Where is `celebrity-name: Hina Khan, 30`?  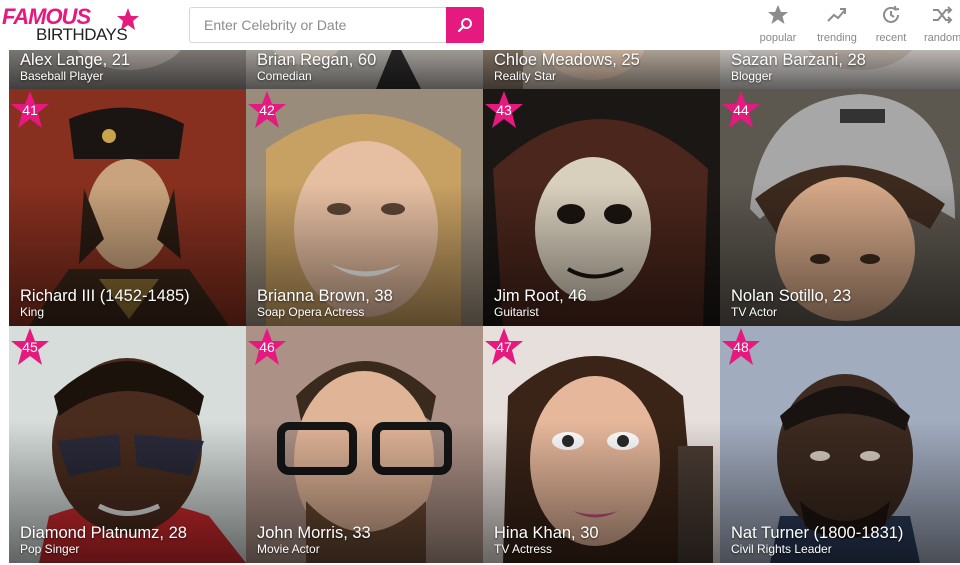 celebrity-name: Hina Khan, 30 is located at coordinates (546, 533).